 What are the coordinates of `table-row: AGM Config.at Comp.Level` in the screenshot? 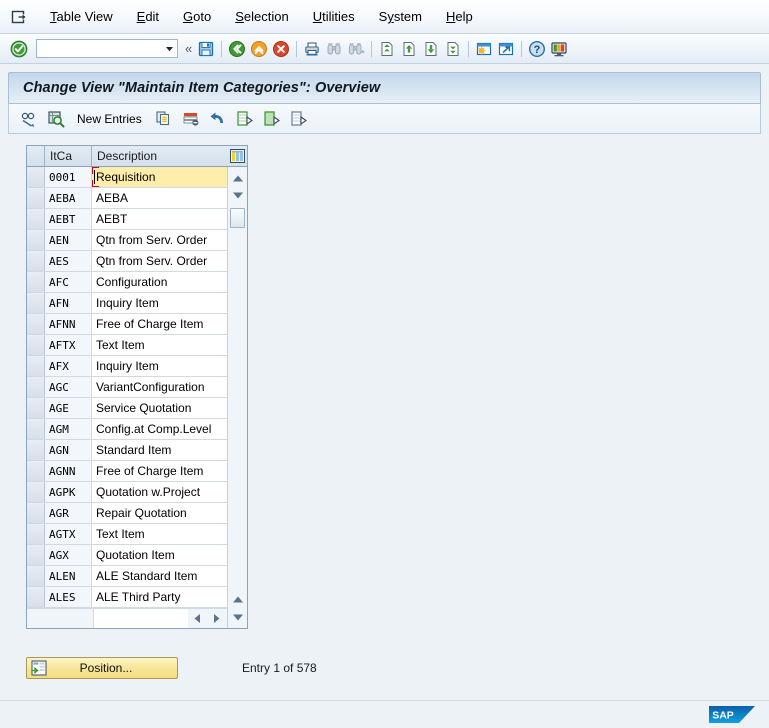 It's located at (137, 429).